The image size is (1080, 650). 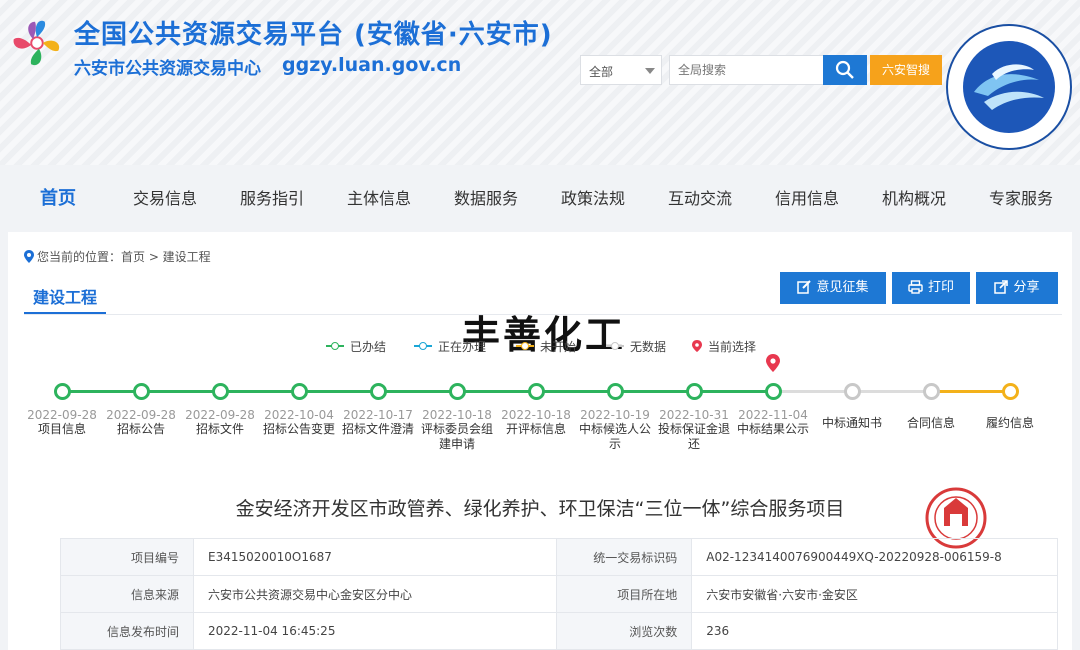 I want to click on timeline-step-label: 中标候选人公示, so click(x=615, y=437).